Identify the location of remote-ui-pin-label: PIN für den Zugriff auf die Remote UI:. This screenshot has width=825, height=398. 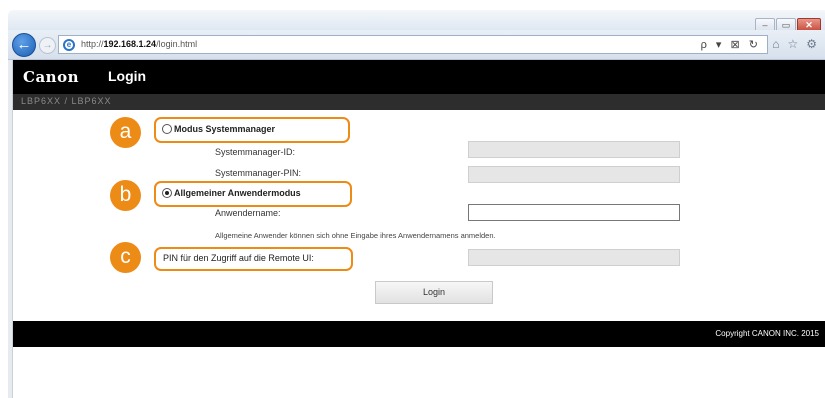
(238, 258).